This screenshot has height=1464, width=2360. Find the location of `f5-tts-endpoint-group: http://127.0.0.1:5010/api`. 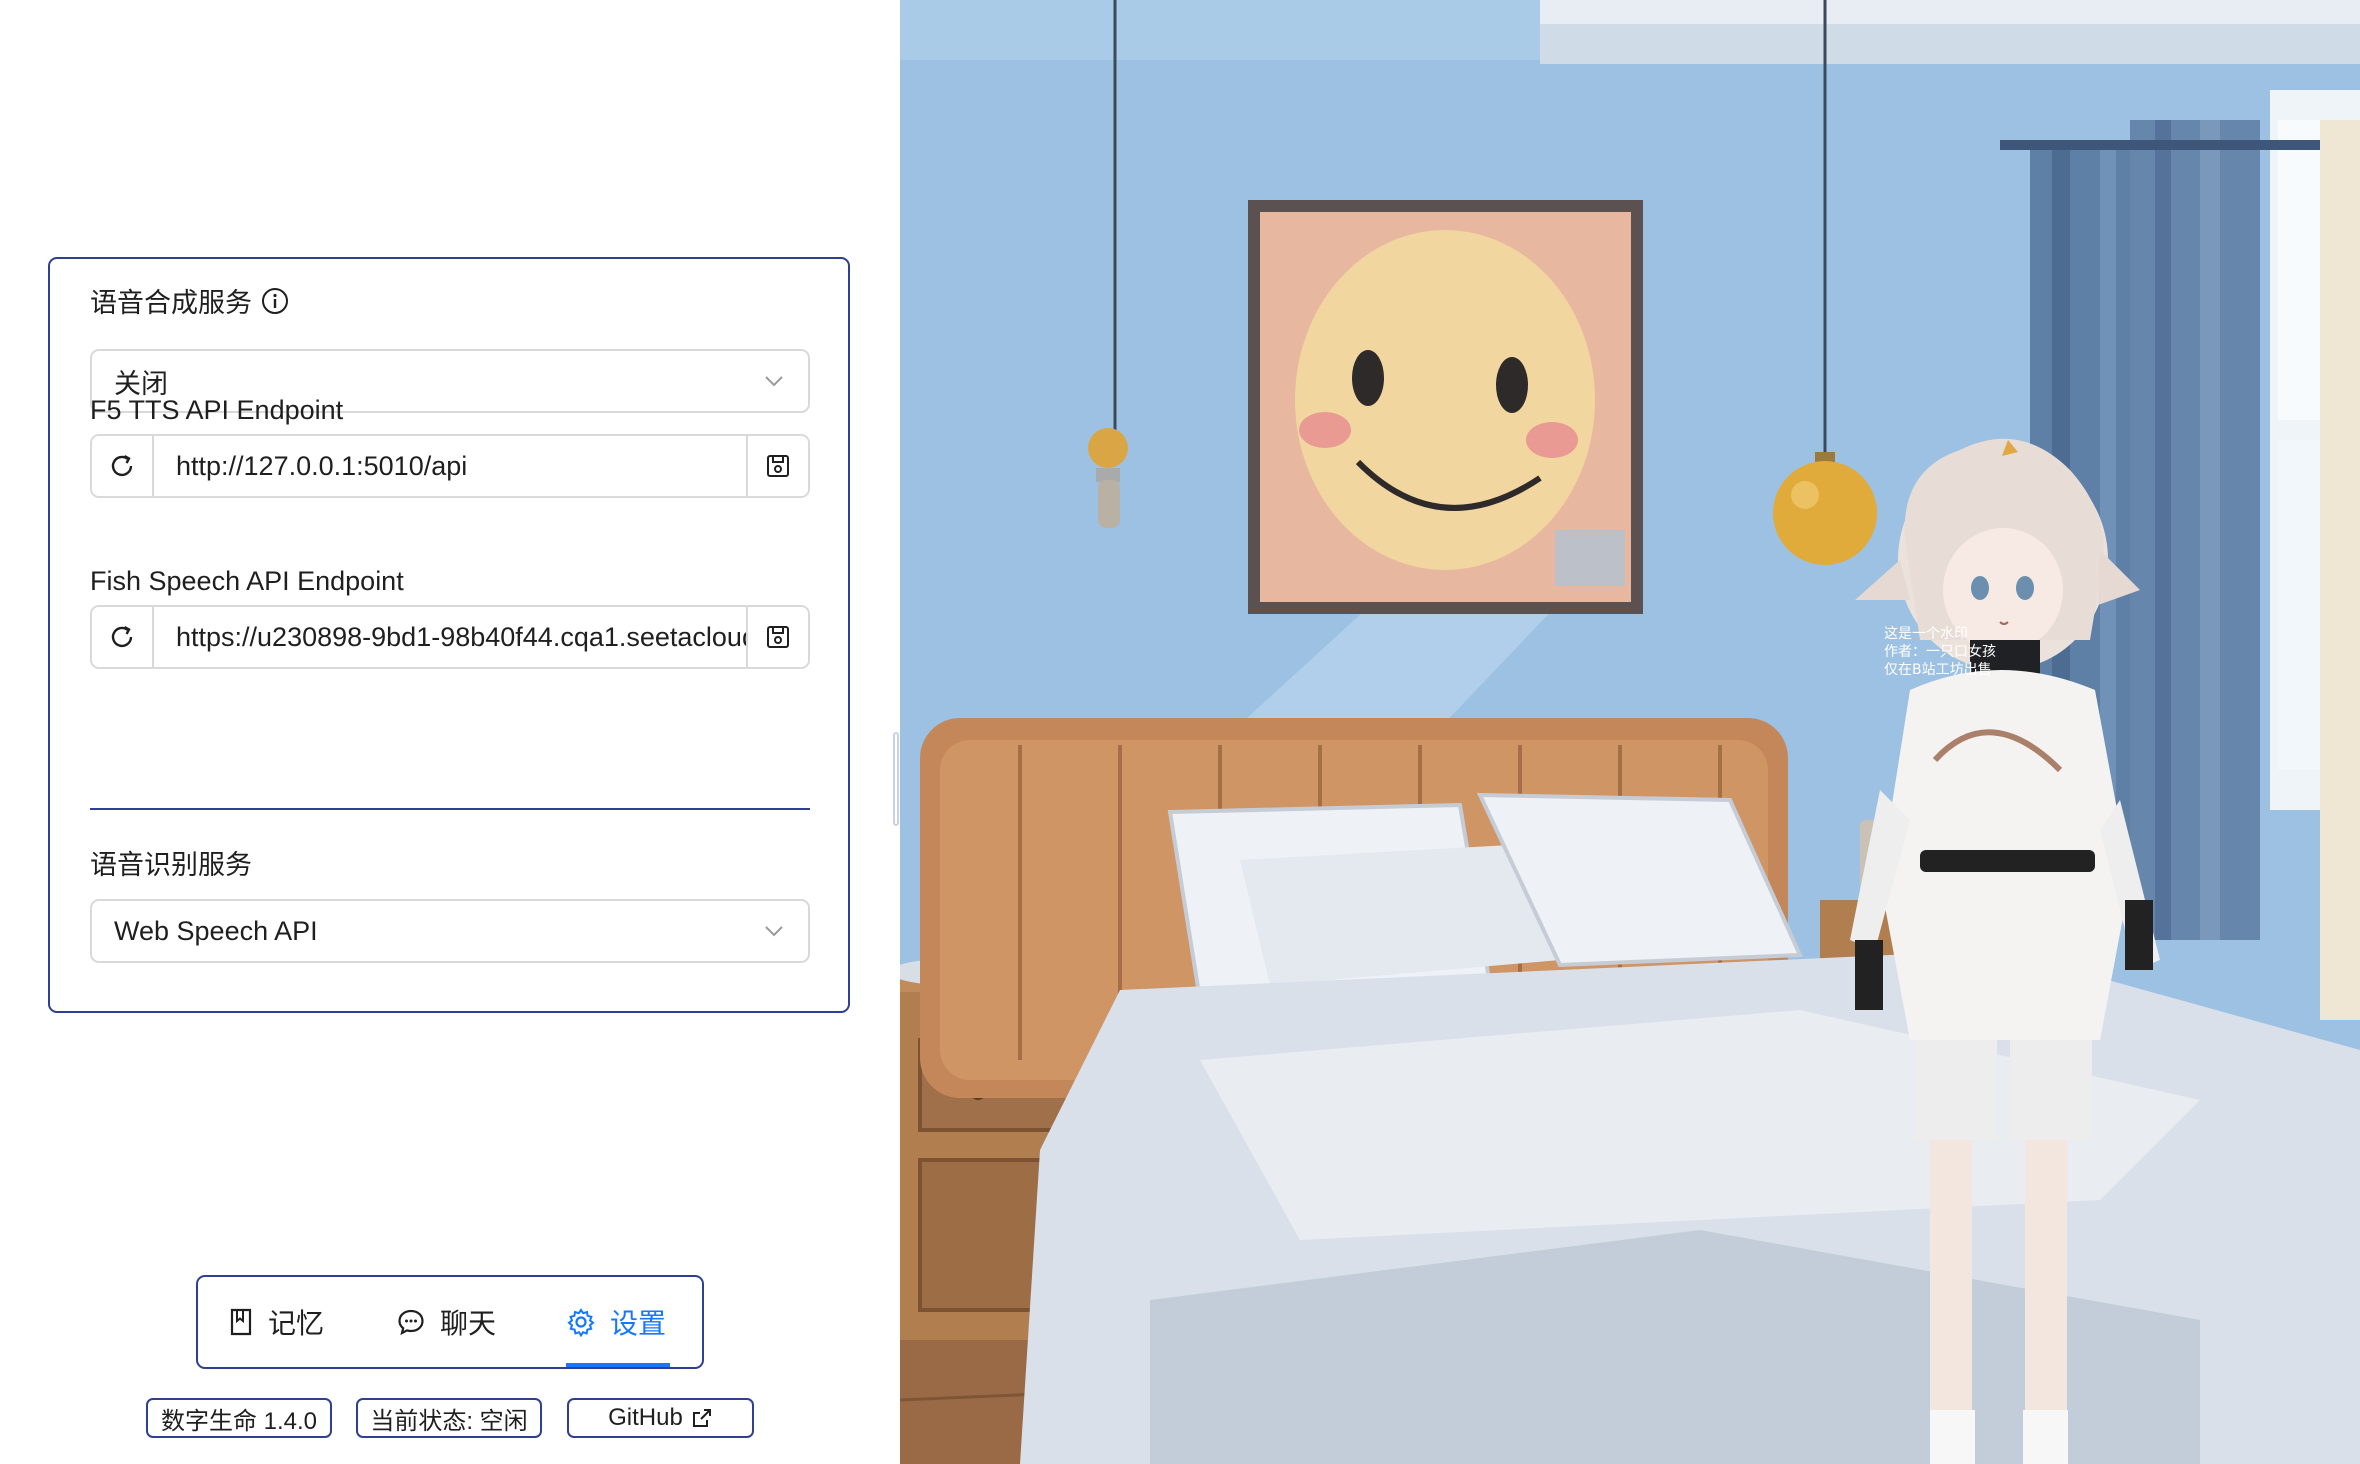

f5-tts-endpoint-group: http://127.0.0.1:5010/api is located at coordinates (450, 466).